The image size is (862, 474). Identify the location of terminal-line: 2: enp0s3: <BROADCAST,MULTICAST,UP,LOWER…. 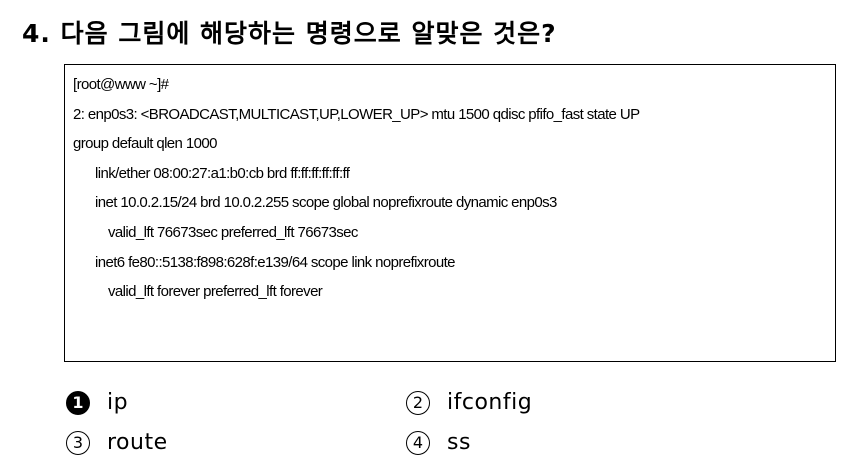
(356, 114).